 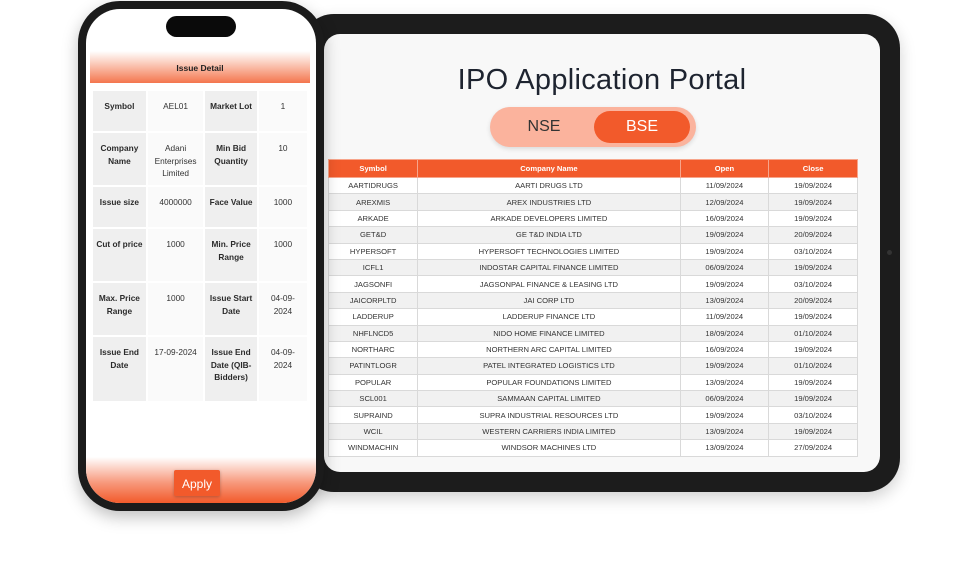 What do you see at coordinates (549, 382) in the screenshot?
I see `cell-company-name: POPULAR FOUNDATIONS LIMITED` at bounding box center [549, 382].